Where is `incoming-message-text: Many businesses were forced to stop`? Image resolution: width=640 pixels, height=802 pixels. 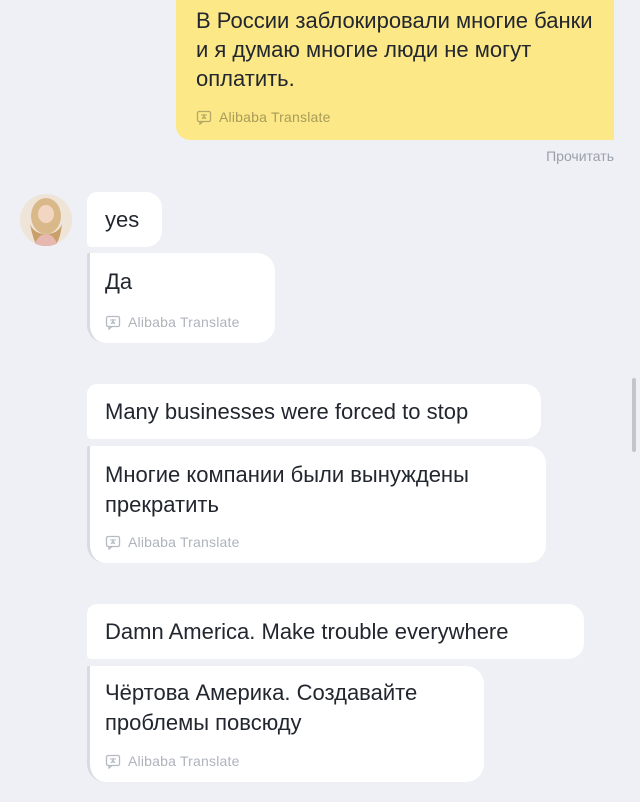
incoming-message-text: Many businesses were forced to stop is located at coordinates (287, 411).